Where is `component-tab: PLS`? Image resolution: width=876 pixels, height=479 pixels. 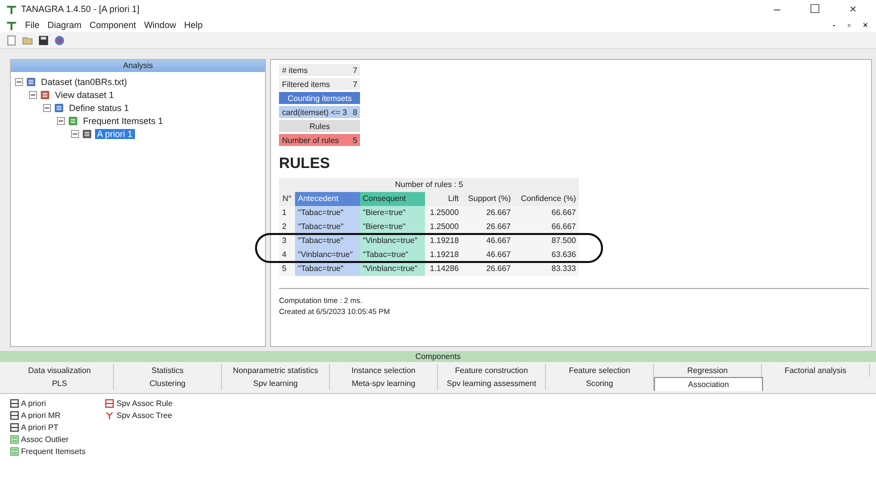
component-tab: PLS is located at coordinates (60, 383).